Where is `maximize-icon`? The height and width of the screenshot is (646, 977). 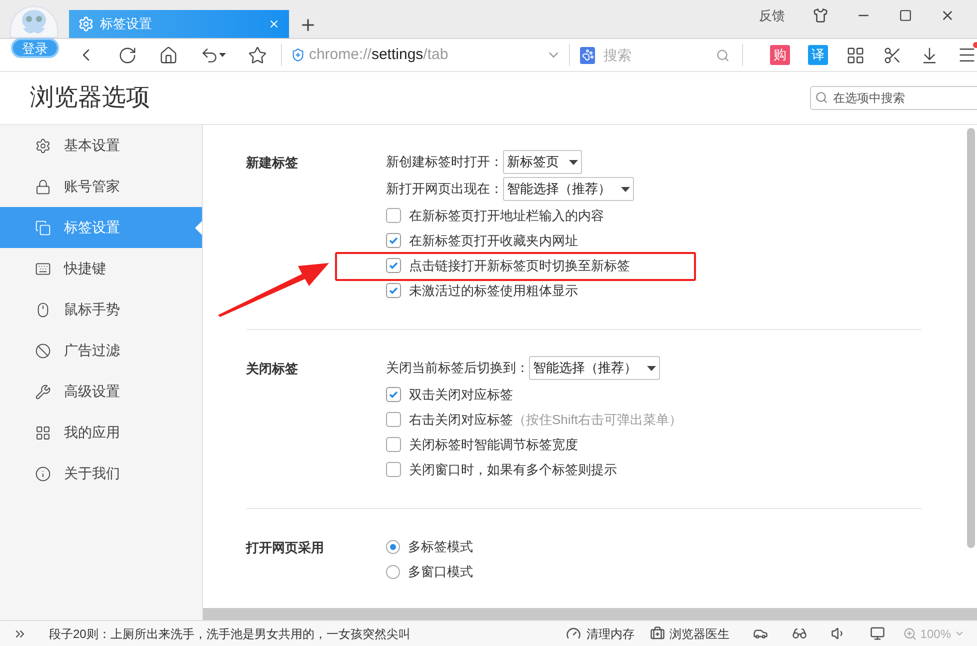 maximize-icon is located at coordinates (905, 15).